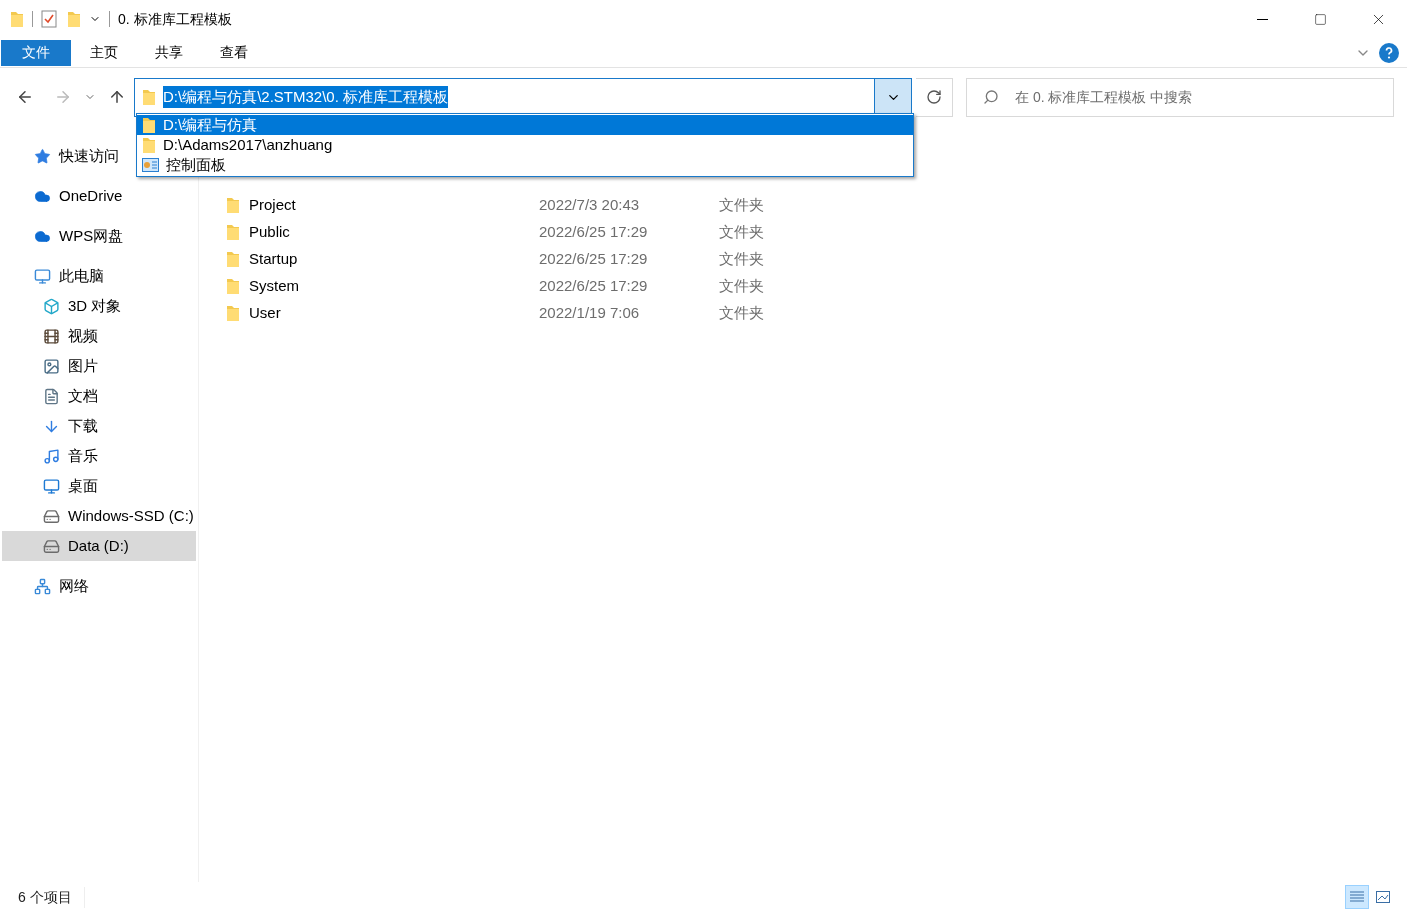 The image size is (1407, 912). What do you see at coordinates (1357, 897) in the screenshot?
I see `details-list-icon` at bounding box center [1357, 897].